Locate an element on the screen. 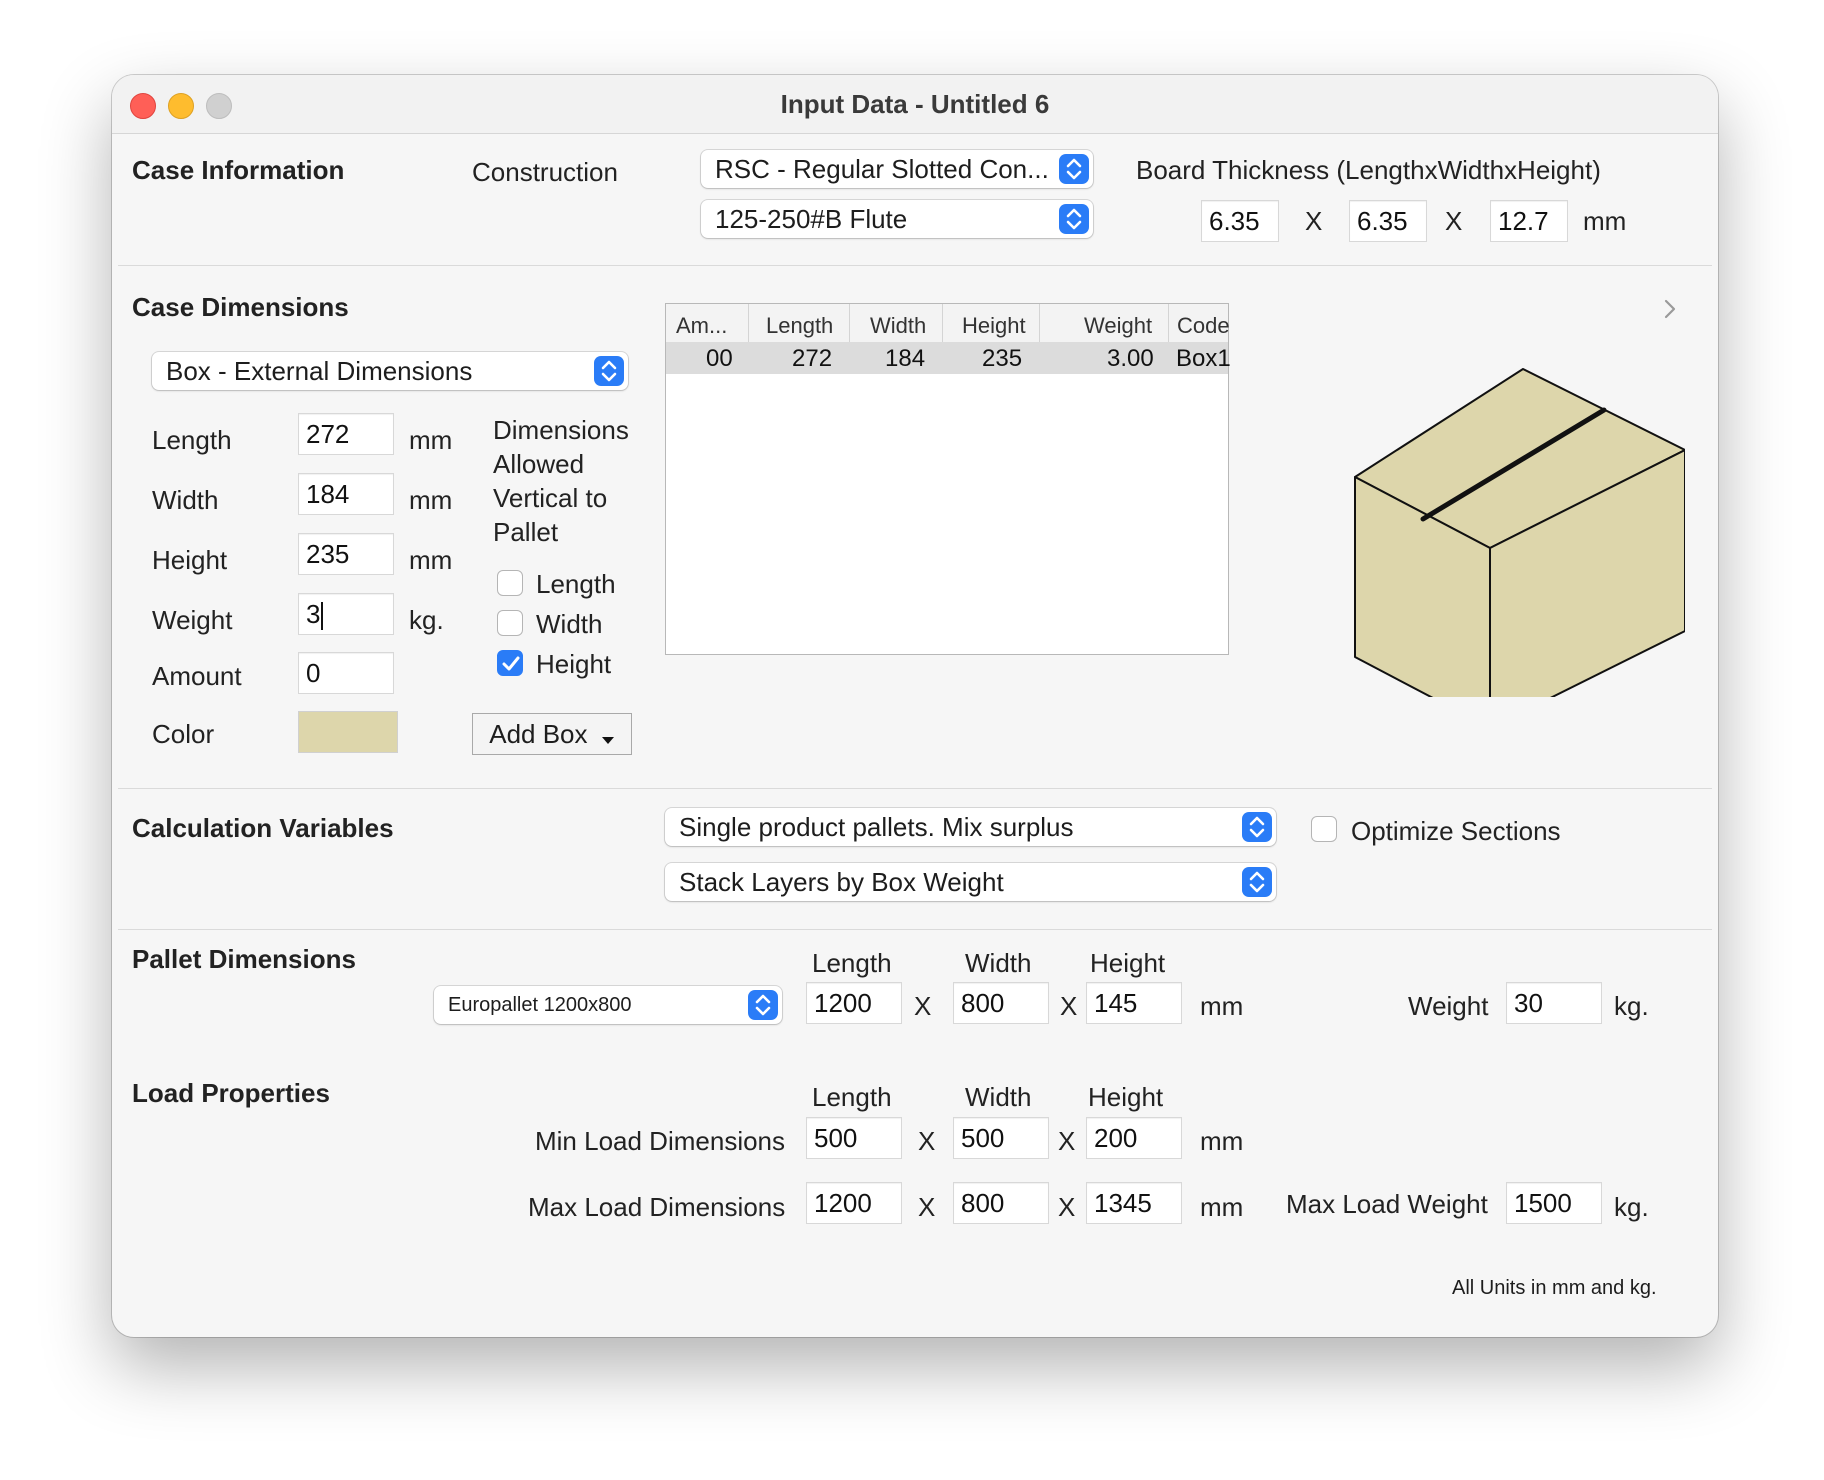  min-load-width-field: 500 is located at coordinates (1001, 1138).